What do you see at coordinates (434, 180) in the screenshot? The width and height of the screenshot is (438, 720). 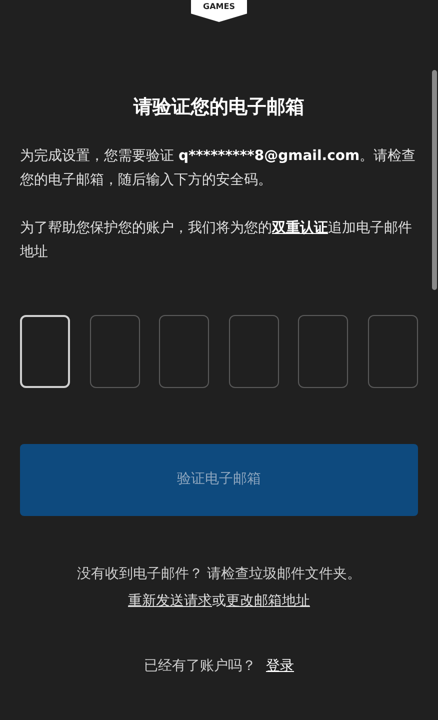 I see `scrollbar` at bounding box center [434, 180].